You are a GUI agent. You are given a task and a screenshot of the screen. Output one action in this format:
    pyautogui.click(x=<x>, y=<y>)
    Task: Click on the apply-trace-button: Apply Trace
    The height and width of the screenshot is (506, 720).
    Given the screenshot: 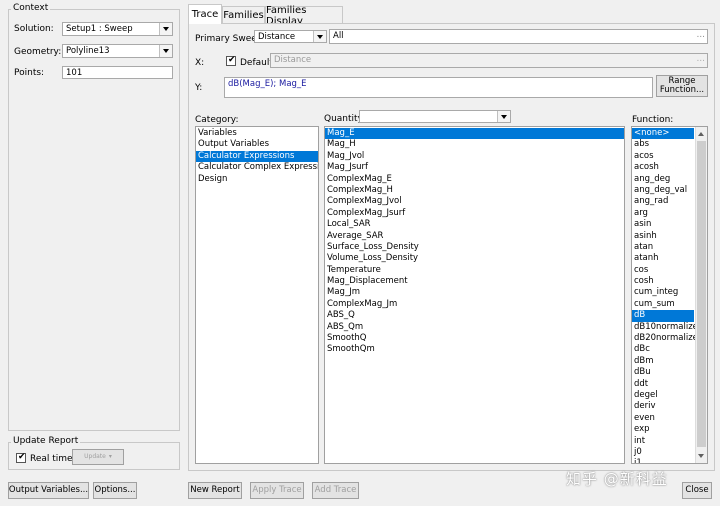 What is the action you would take?
    pyautogui.click(x=277, y=490)
    